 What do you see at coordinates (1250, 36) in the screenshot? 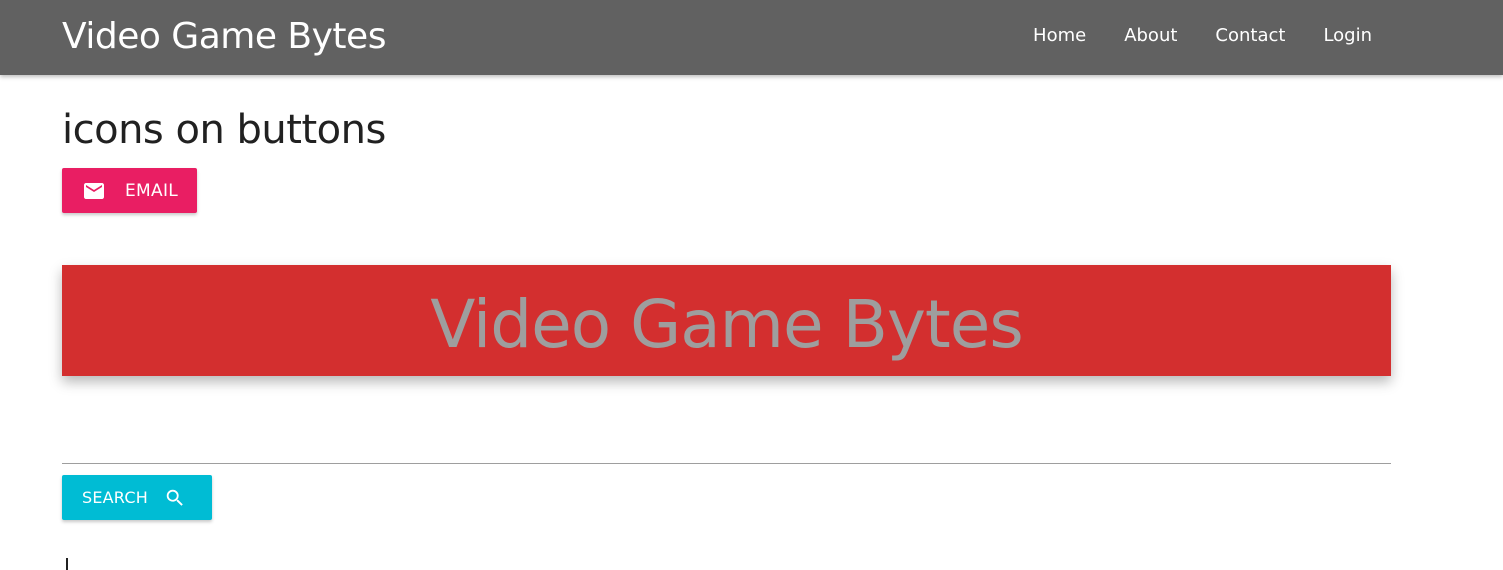
I see `nav-link-contact: Contact` at bounding box center [1250, 36].